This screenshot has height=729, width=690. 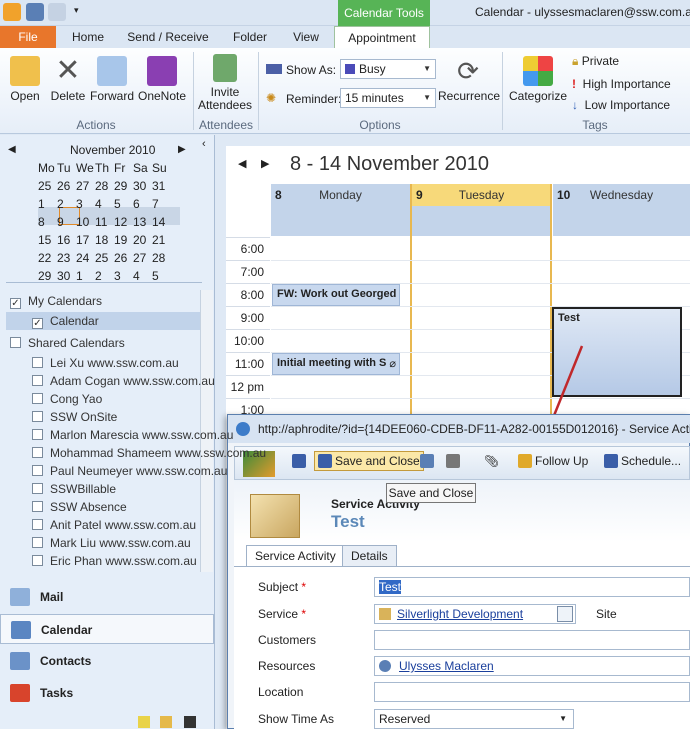 What do you see at coordinates (82, 240) in the screenshot?
I see `mini-calendar-day: 17` at bounding box center [82, 240].